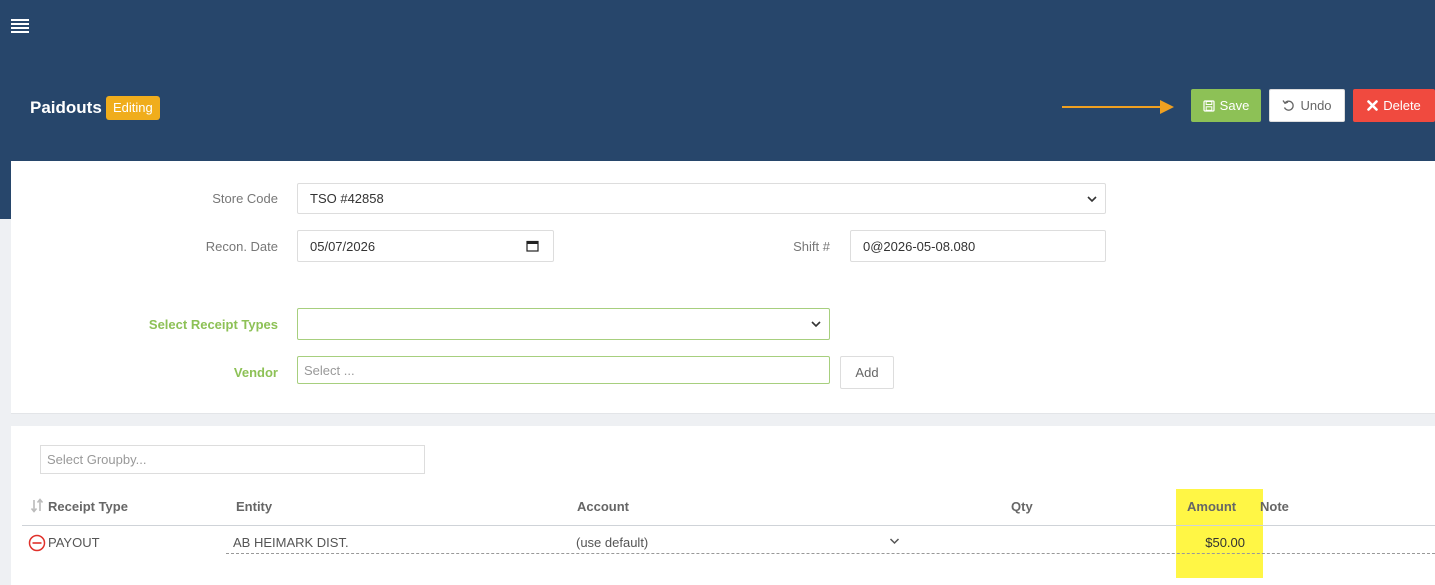 The image size is (1435, 585). I want to click on undo-button: Undo, so click(1307, 105).